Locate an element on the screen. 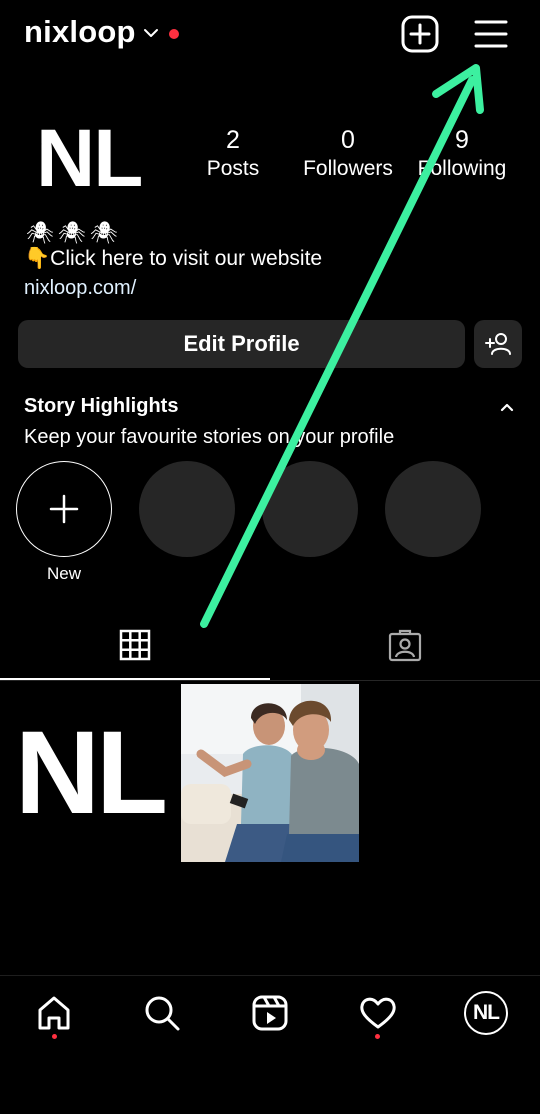  stat-posts: 2 Posts is located at coordinates (233, 153).